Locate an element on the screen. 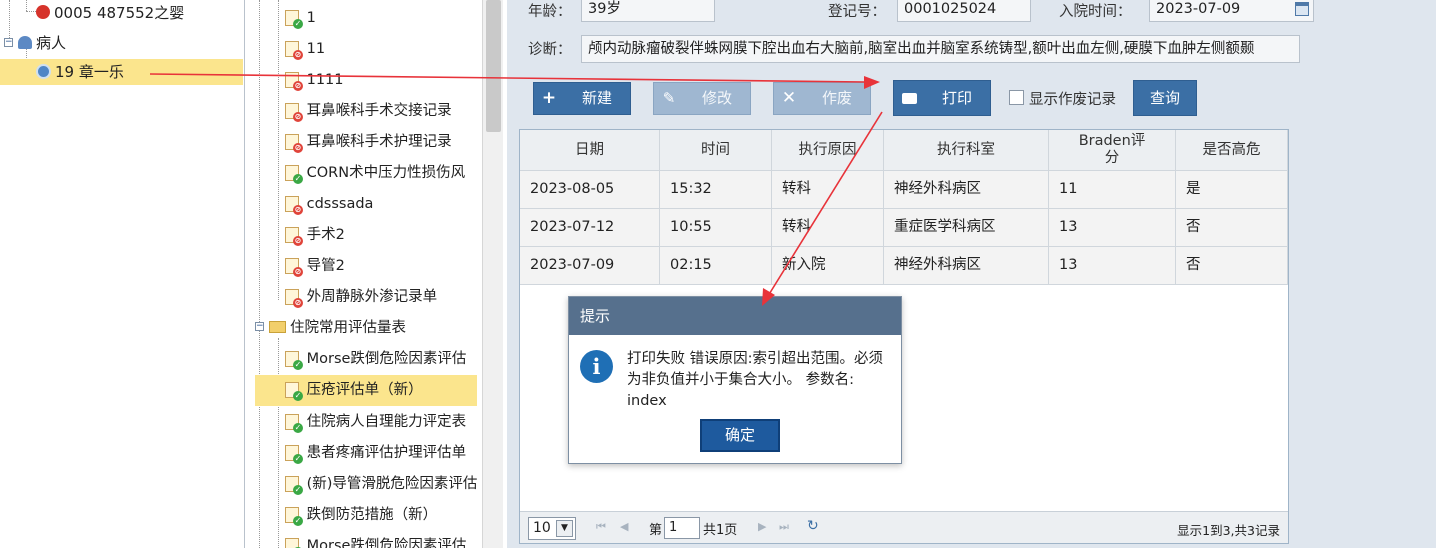 The width and height of the screenshot is (1436, 548). form-item-selected: ✓ 压疮评估单（新） is located at coordinates (366, 390).